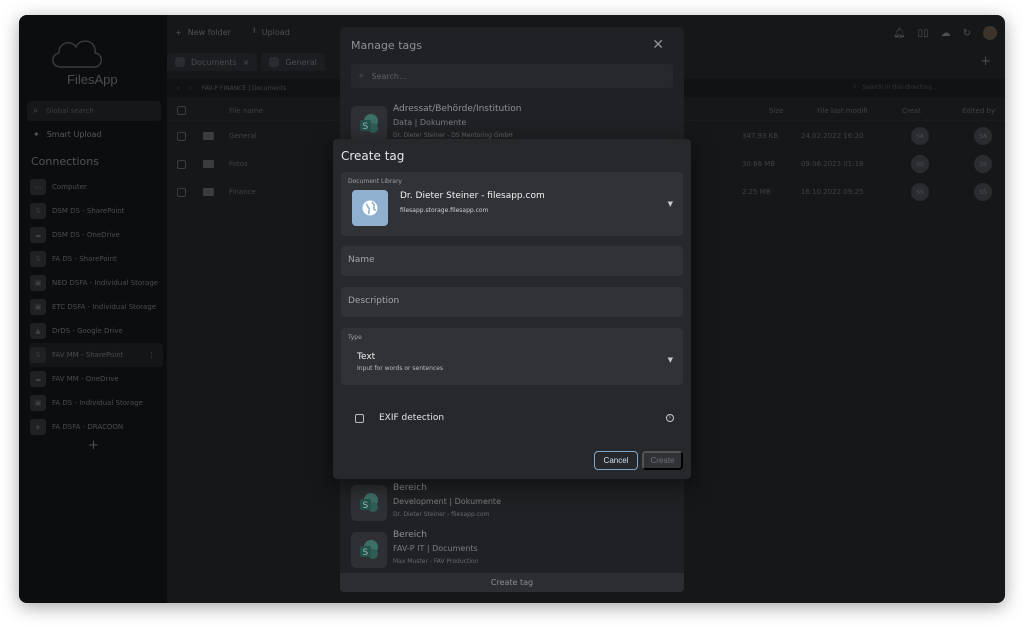 The width and height of the screenshot is (1024, 627). What do you see at coordinates (776, 111) in the screenshot?
I see `column-size: Size` at bounding box center [776, 111].